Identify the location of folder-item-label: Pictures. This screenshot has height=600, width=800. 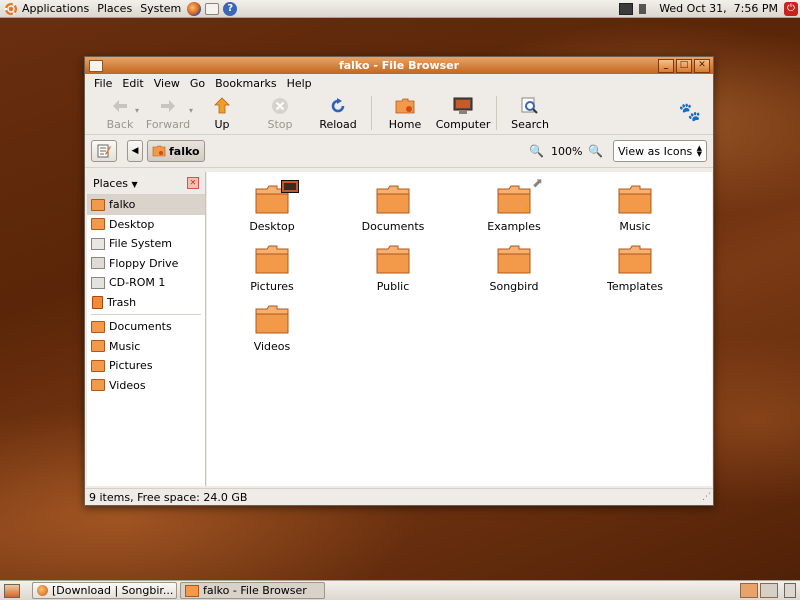
(272, 286).